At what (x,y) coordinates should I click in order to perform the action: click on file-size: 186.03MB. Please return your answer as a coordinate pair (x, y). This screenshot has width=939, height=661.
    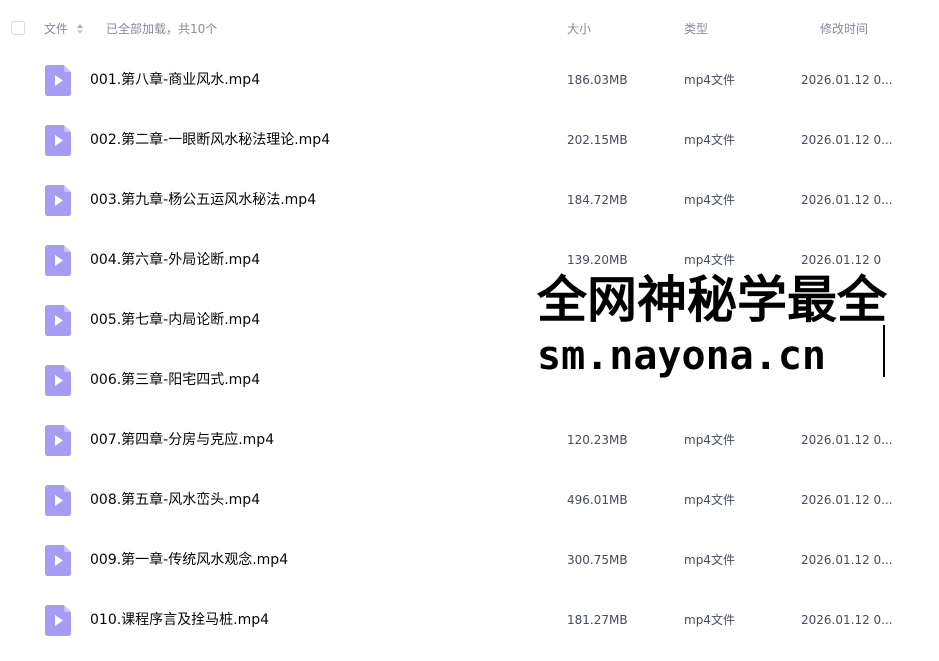
    Looking at the image, I should click on (597, 80).